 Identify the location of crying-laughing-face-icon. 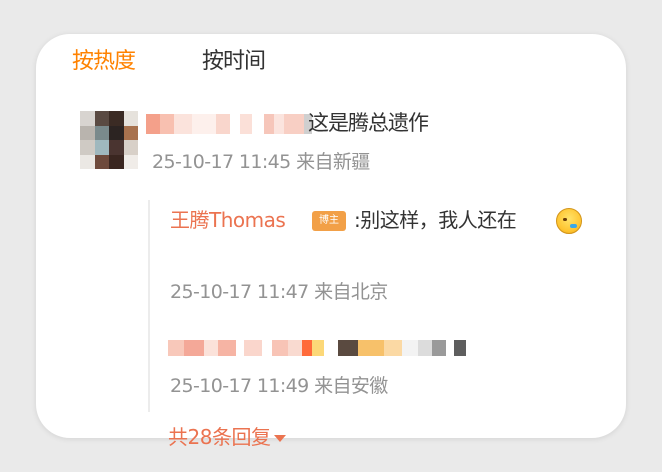
(569, 221).